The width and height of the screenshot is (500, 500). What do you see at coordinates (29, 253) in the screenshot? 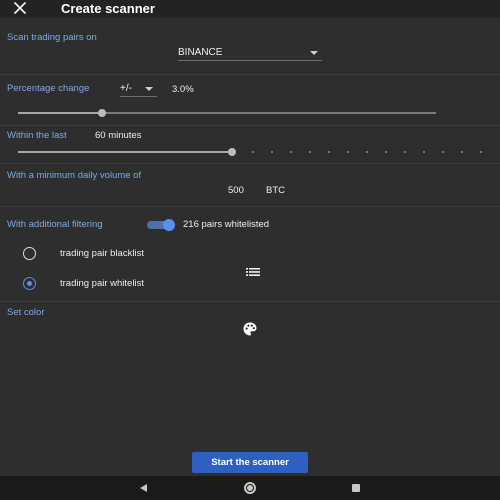
I see `blacklist-radio` at bounding box center [29, 253].